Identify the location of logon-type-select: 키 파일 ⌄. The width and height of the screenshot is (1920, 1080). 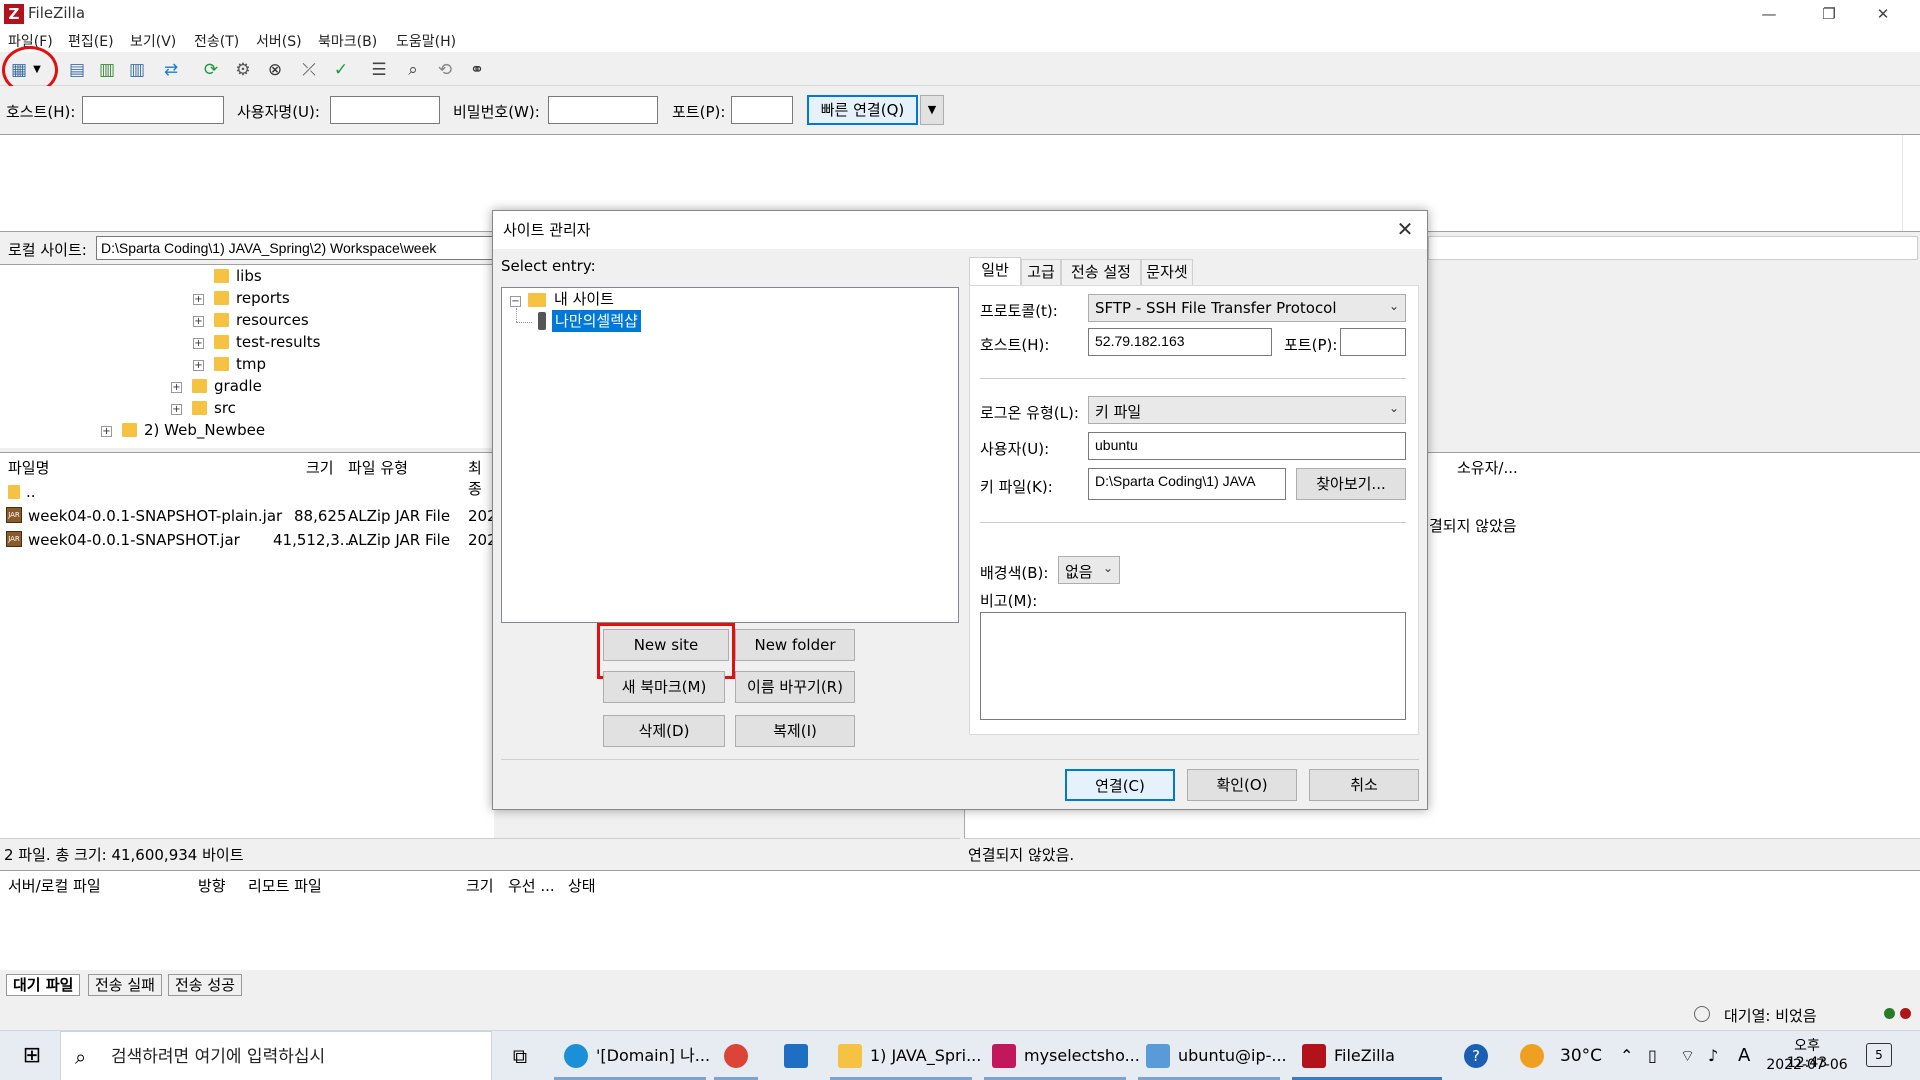
(1247, 410).